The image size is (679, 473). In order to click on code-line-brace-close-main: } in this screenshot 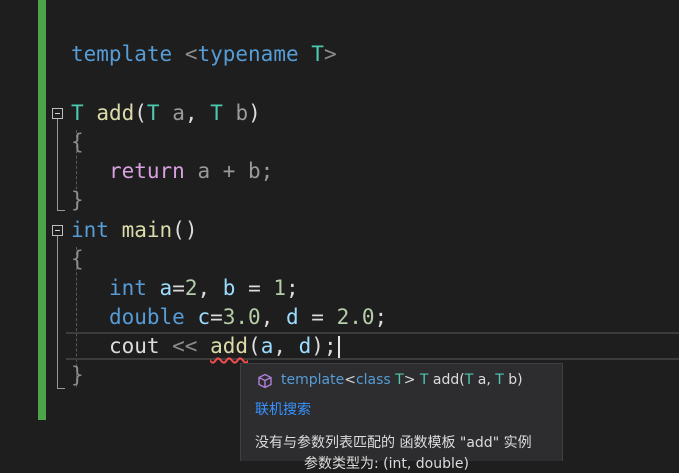, I will do `click(77, 375)`.